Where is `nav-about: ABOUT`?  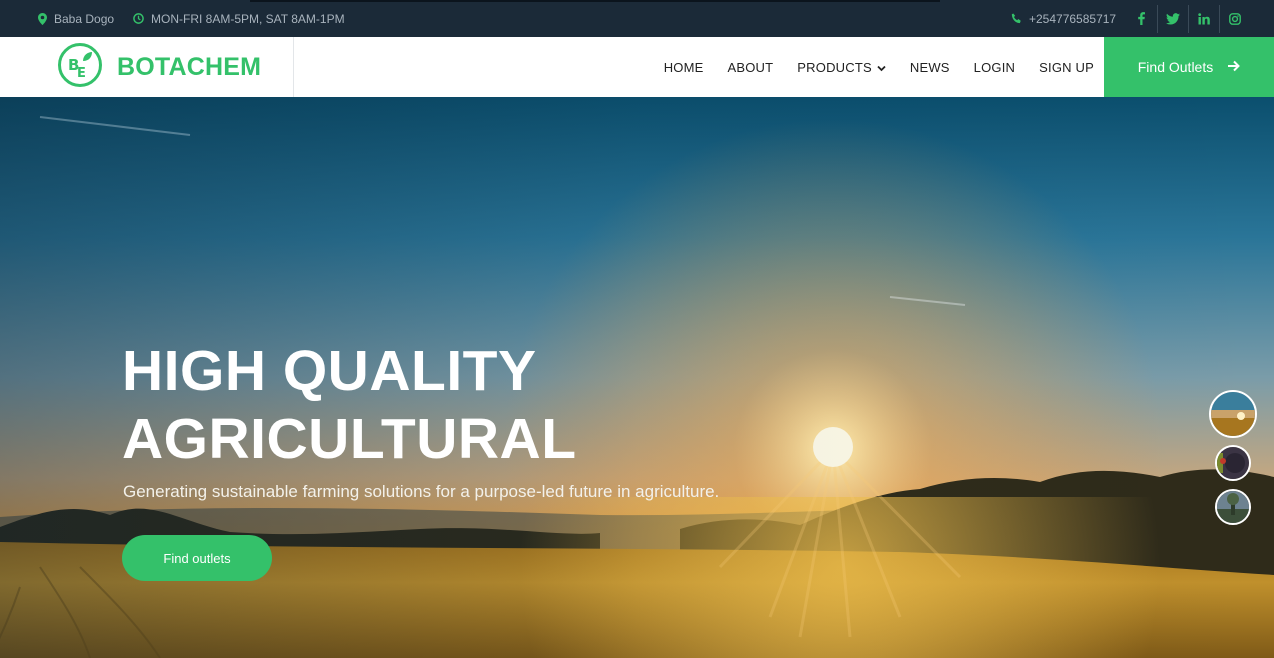
nav-about: ABOUT is located at coordinates (751, 67).